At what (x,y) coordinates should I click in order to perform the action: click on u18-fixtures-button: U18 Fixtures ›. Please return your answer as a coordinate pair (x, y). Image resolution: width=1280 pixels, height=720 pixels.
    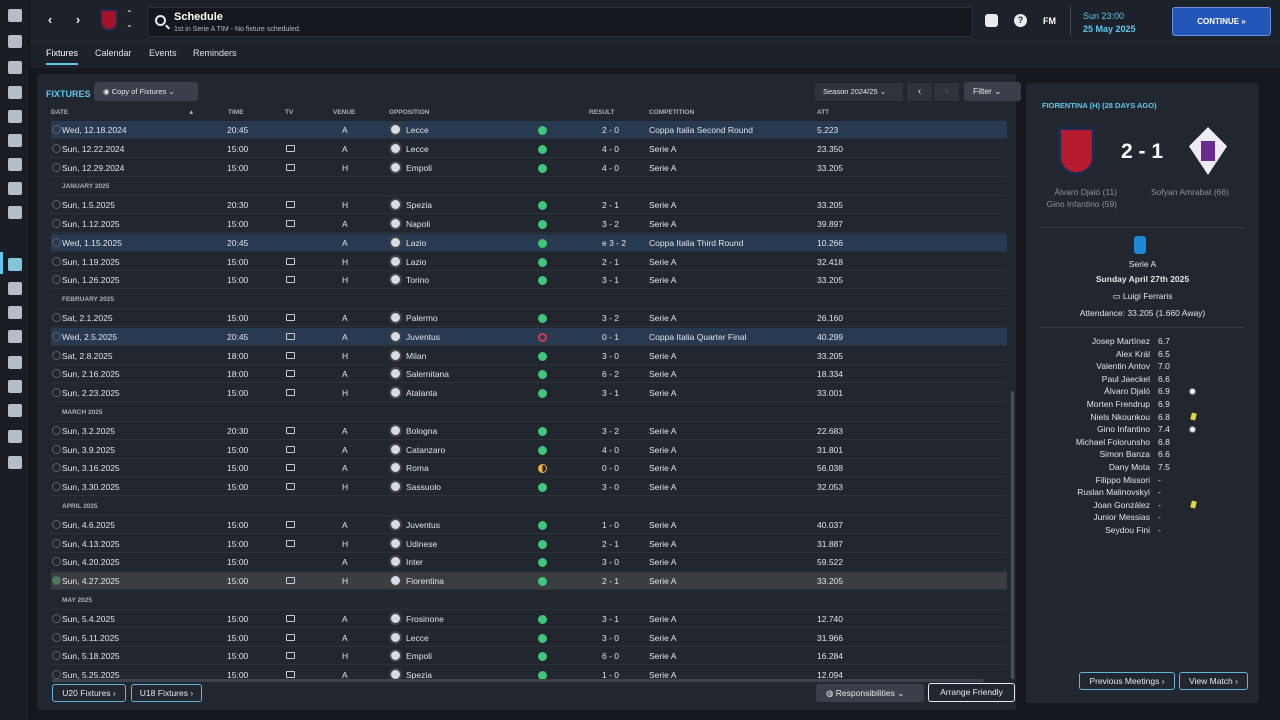
    Looking at the image, I should click on (166, 693).